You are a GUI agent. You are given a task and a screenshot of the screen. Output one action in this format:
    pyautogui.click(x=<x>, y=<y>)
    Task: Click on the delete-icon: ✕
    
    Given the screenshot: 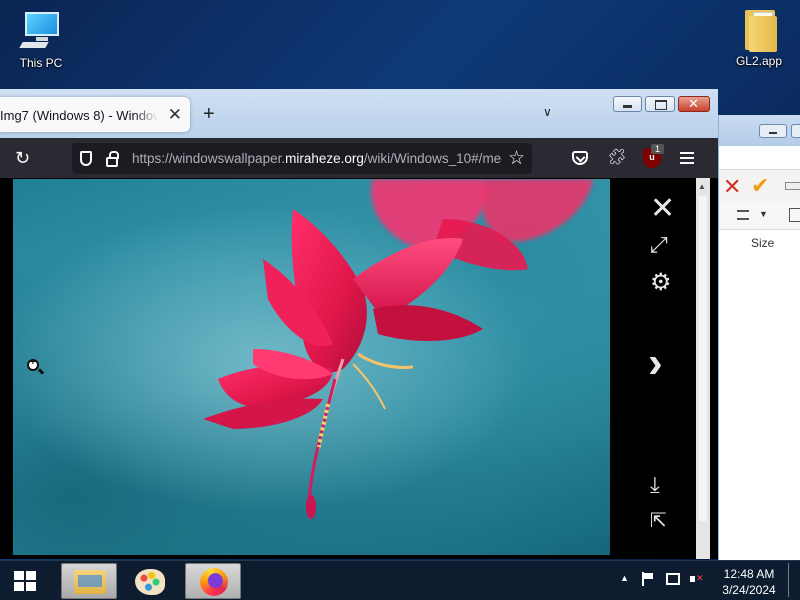 What is the action you would take?
    pyautogui.click(x=732, y=187)
    